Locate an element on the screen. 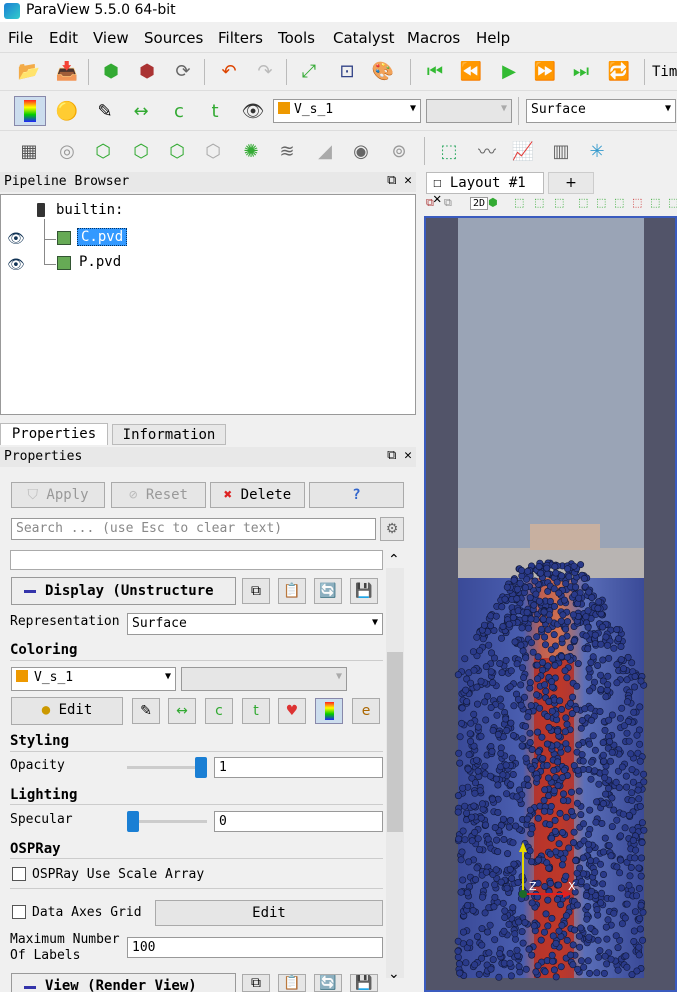 The image size is (677, 992). extract-level-icon: ⊚ is located at coordinates (399, 151).